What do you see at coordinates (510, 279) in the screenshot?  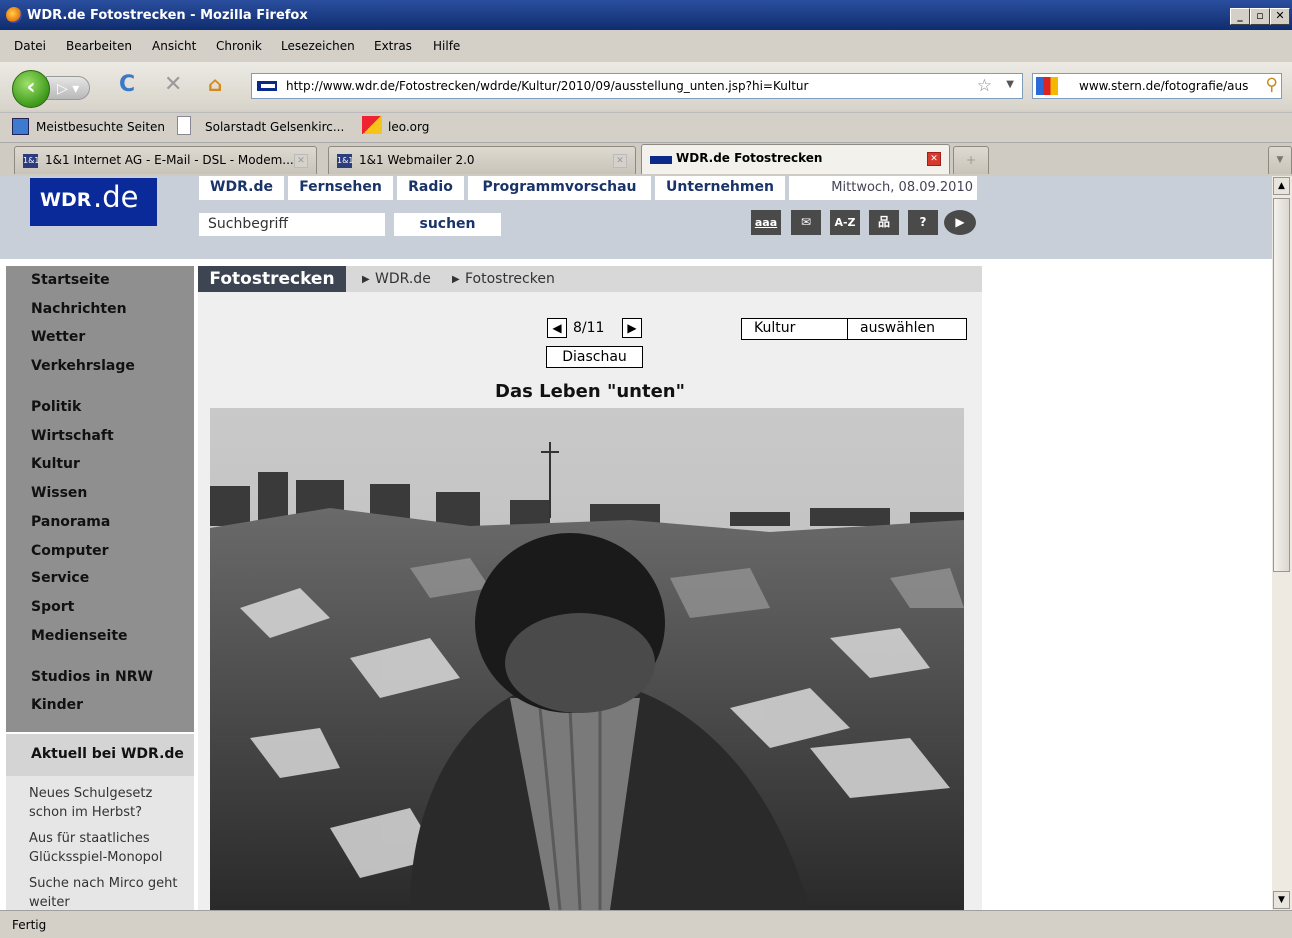 I see `breadcrumb-fotostrecken: Fotostrecken` at bounding box center [510, 279].